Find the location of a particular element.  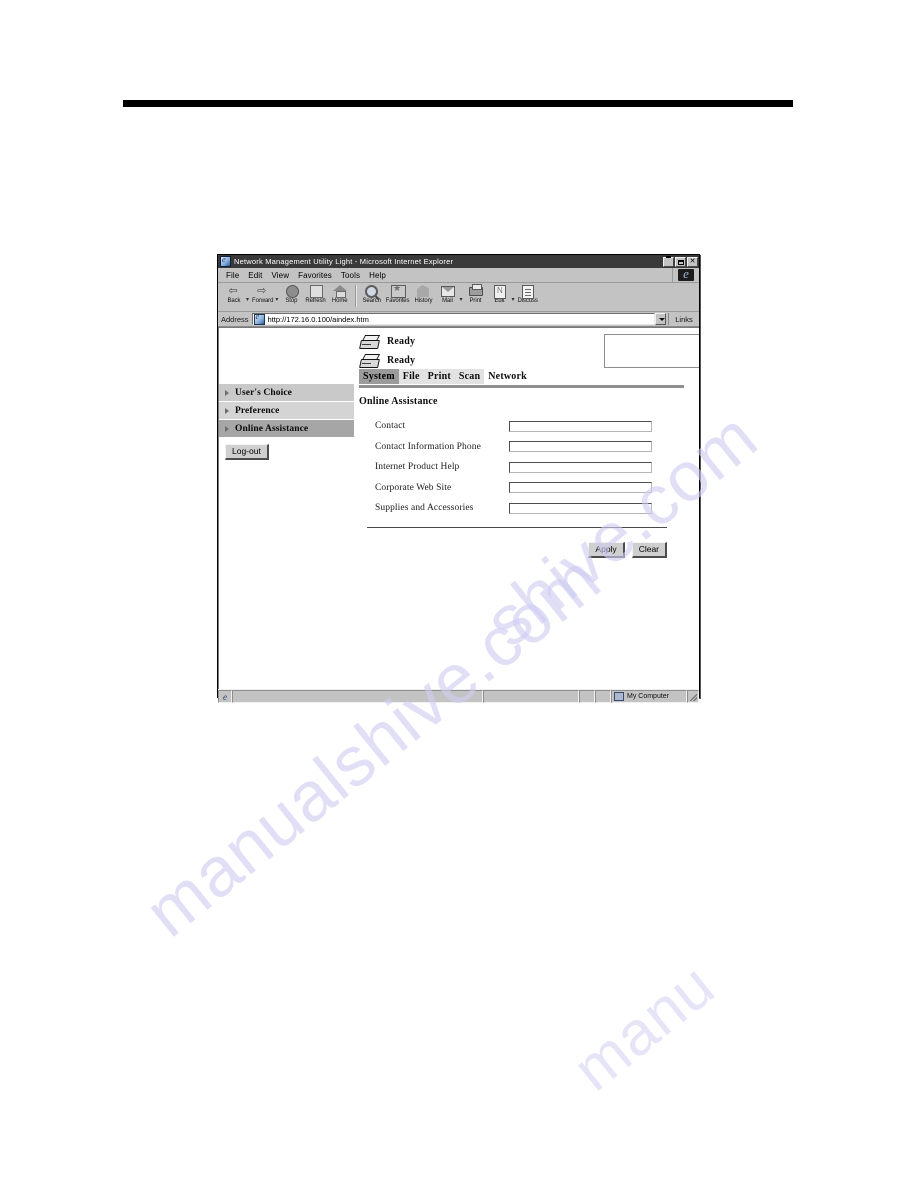

search-icon is located at coordinates (371, 291).